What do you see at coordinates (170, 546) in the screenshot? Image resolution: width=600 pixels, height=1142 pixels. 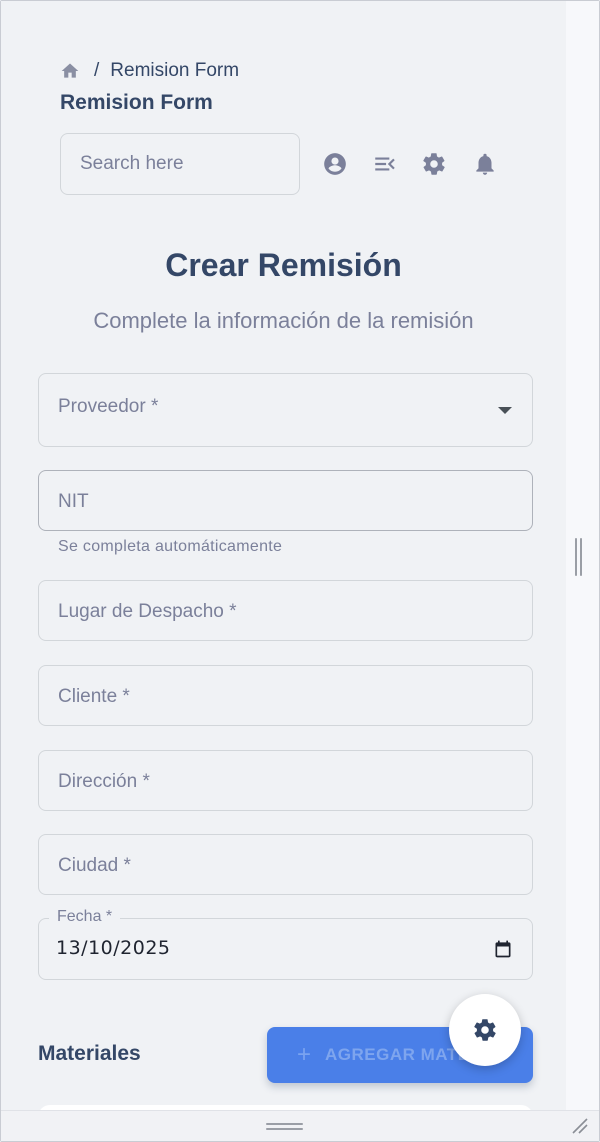 I see `nit-helper-text: Se completa automáticamente` at bounding box center [170, 546].